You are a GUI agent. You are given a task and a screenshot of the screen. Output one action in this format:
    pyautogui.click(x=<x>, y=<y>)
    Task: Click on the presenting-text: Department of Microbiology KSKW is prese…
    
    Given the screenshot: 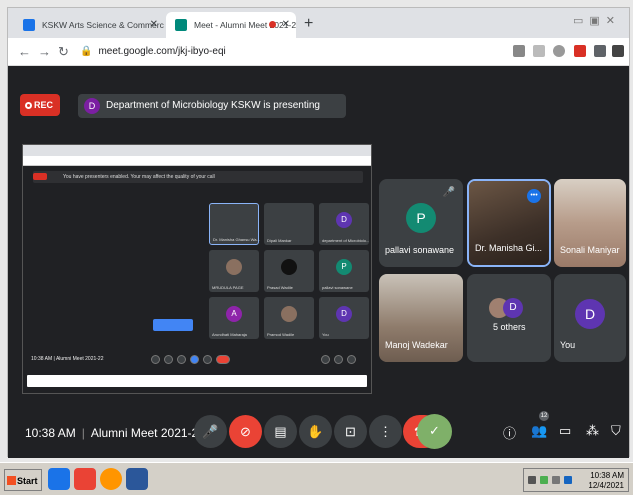 What is the action you would take?
    pyautogui.click(x=213, y=105)
    